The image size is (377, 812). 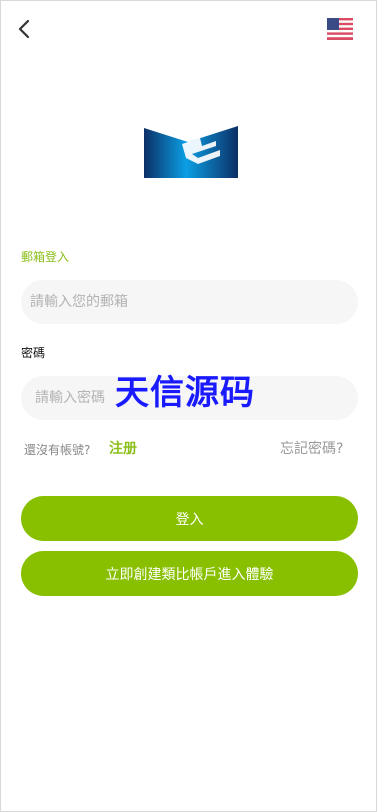 I want to click on password-label: 密碼, so click(x=33, y=353).